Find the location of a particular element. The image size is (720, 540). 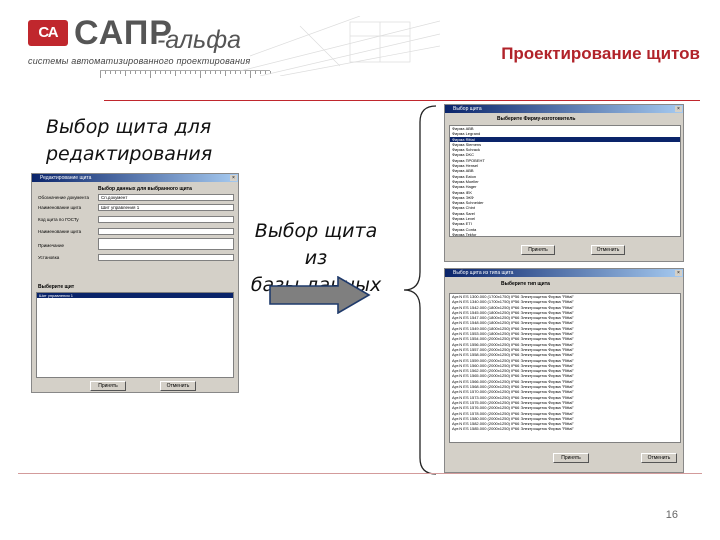

caption-select-edit-line1: Выбор щита для is located at coordinates (129, 127).